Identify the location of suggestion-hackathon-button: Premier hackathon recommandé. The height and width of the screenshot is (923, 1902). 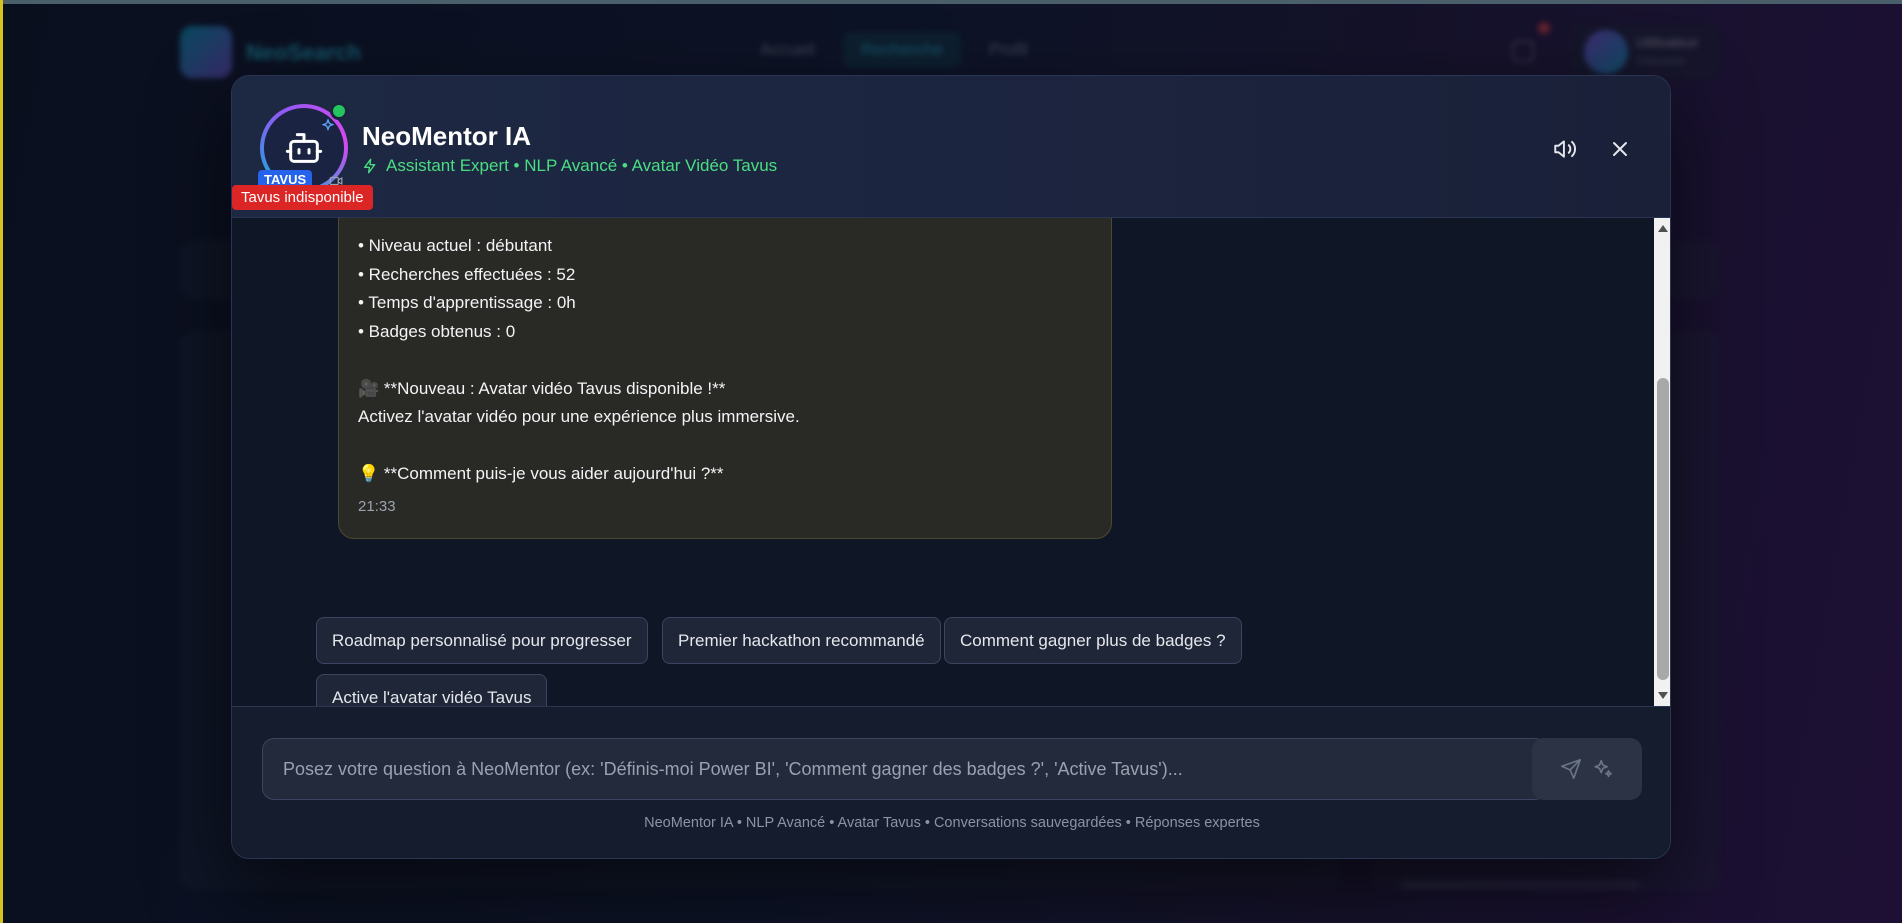
(801, 640).